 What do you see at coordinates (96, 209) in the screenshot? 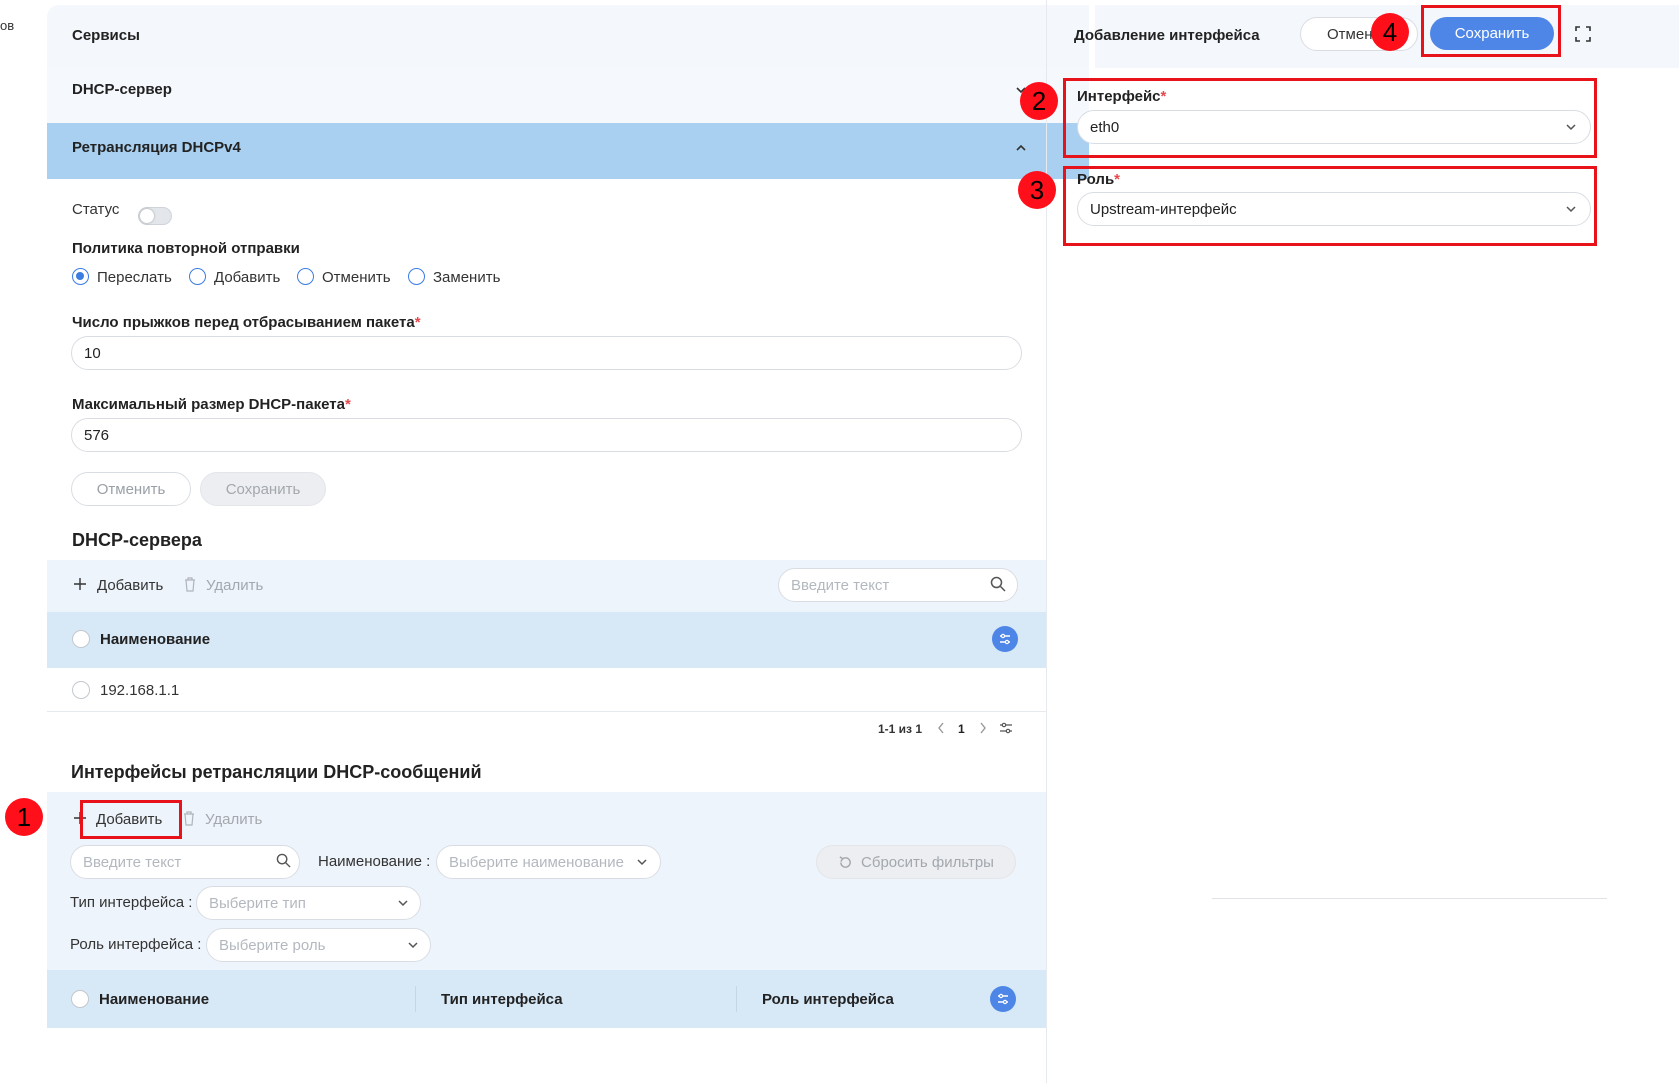
I see `status-label: Статус` at bounding box center [96, 209].